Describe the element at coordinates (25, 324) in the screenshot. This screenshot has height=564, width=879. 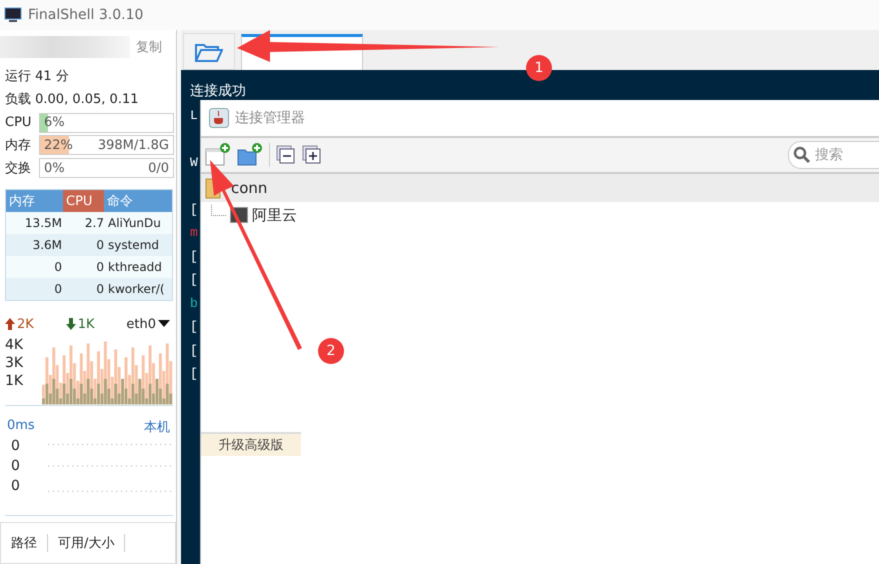
I see `upload-rate: 2K` at that location.